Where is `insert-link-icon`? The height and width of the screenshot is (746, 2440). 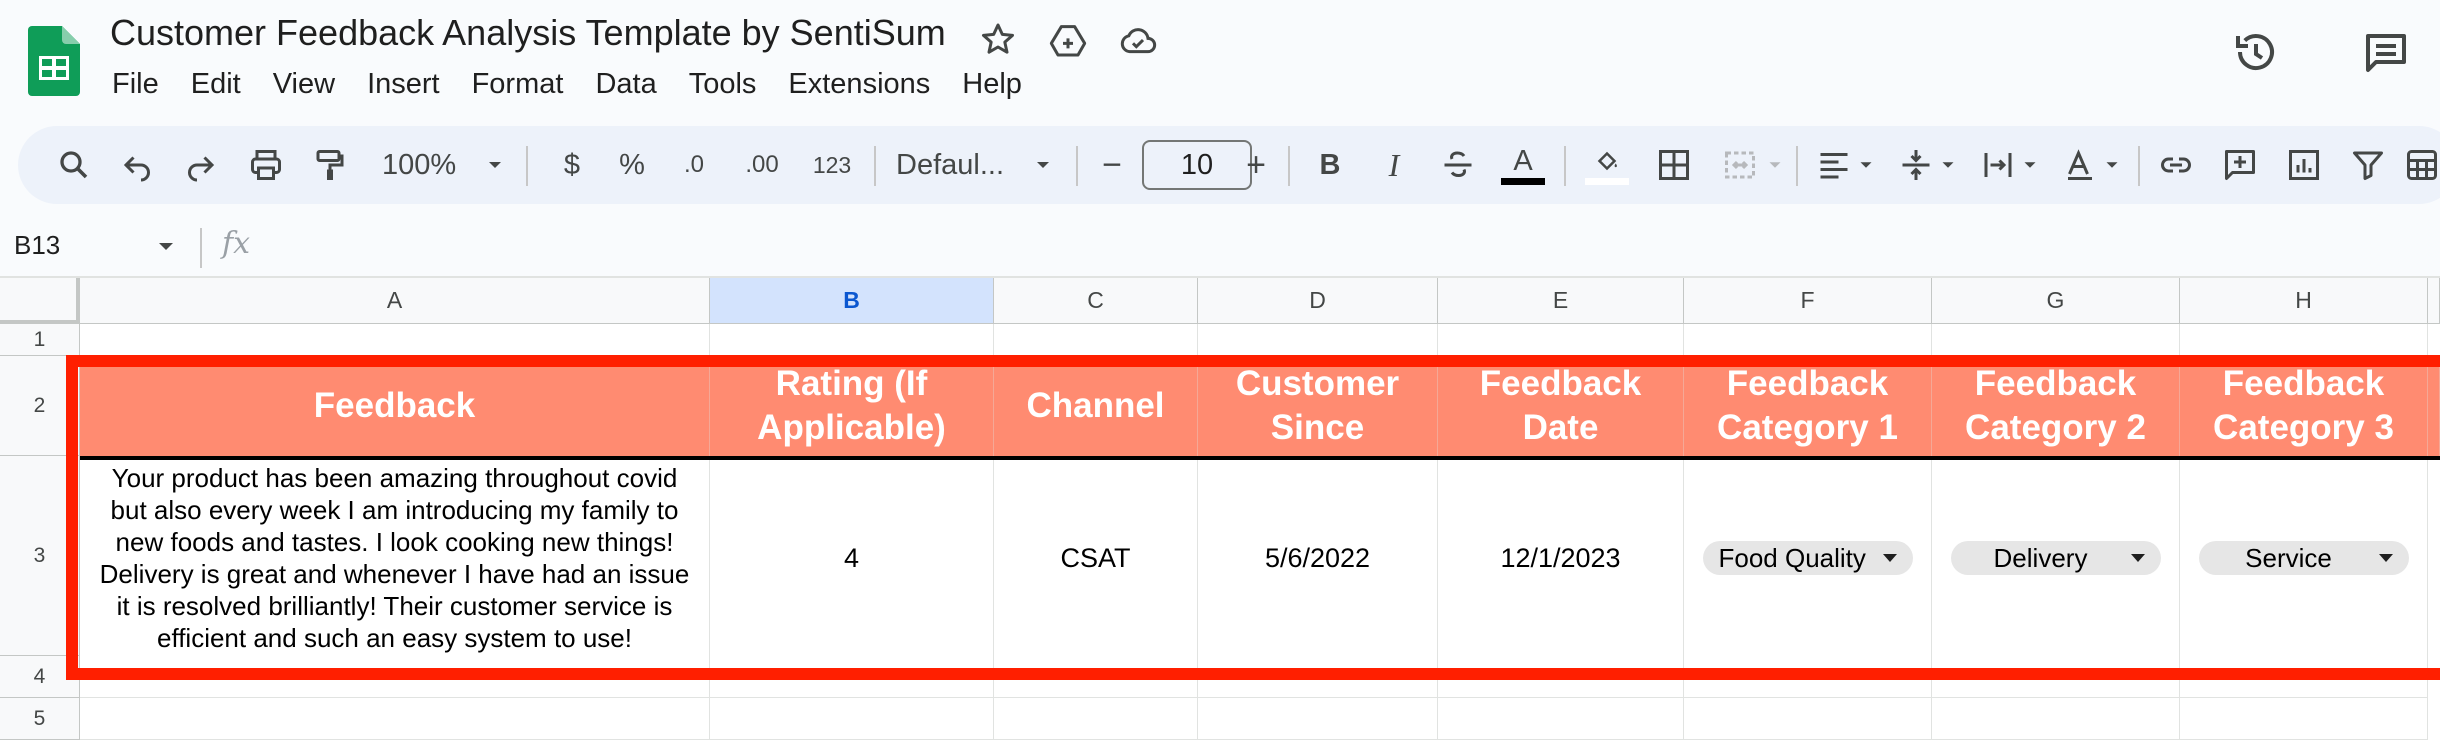
insert-link-icon is located at coordinates (2176, 165).